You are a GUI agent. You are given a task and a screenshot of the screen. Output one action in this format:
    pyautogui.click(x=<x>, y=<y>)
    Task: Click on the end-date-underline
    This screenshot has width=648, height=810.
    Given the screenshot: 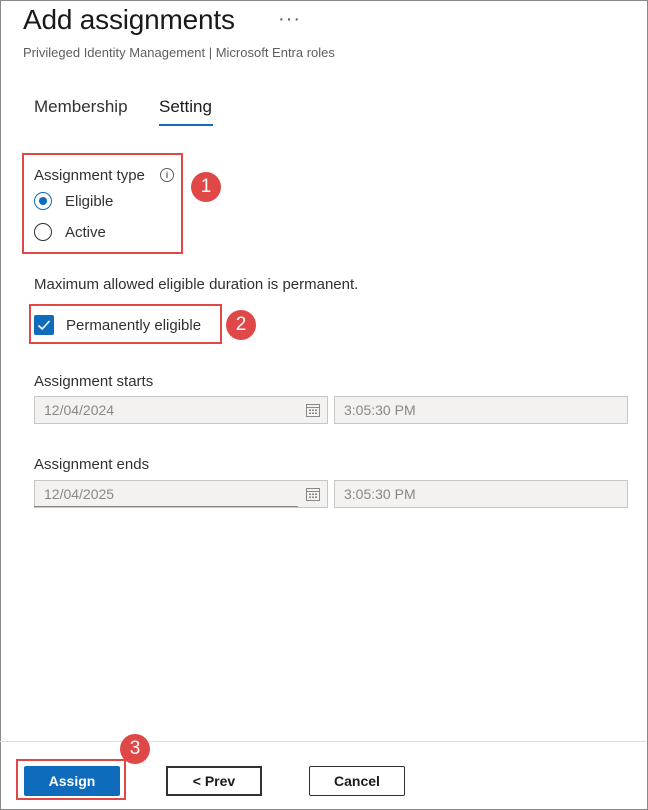 What is the action you would take?
    pyautogui.click(x=166, y=506)
    